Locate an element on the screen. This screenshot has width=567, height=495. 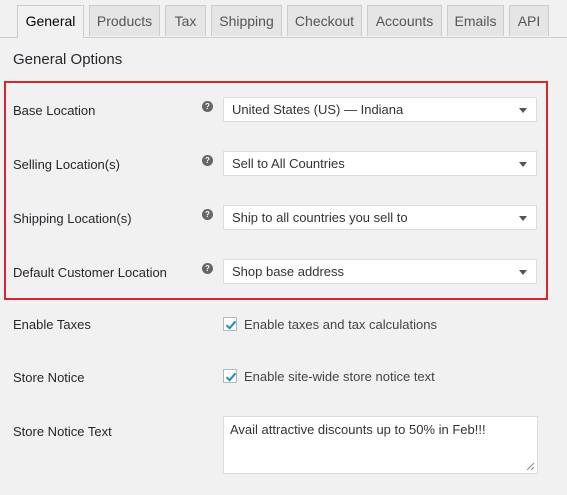
tab-api: API is located at coordinates (529, 20).